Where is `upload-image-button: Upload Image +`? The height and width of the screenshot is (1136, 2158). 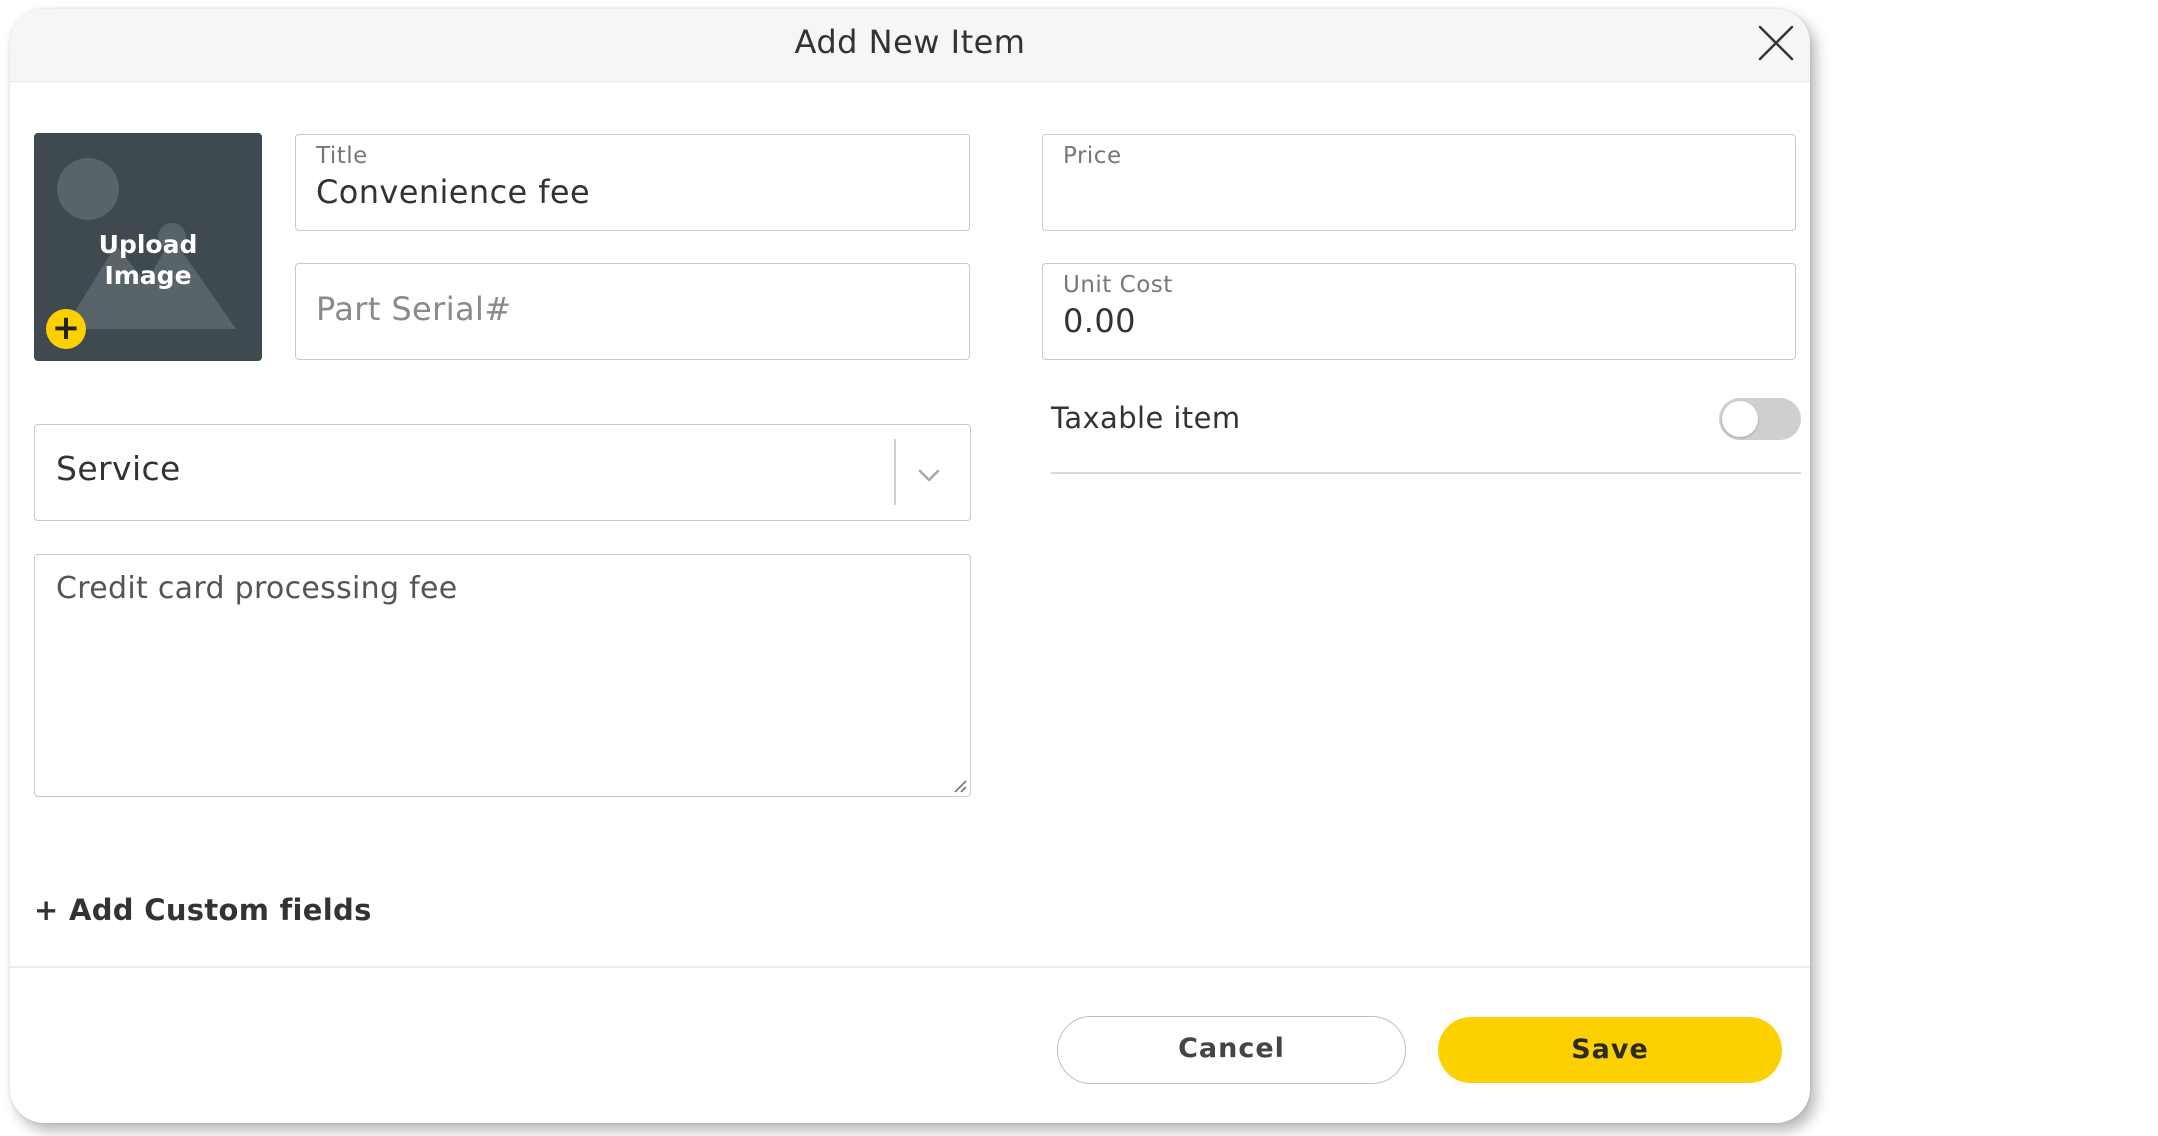
upload-image-button: Upload Image + is located at coordinates (148, 247).